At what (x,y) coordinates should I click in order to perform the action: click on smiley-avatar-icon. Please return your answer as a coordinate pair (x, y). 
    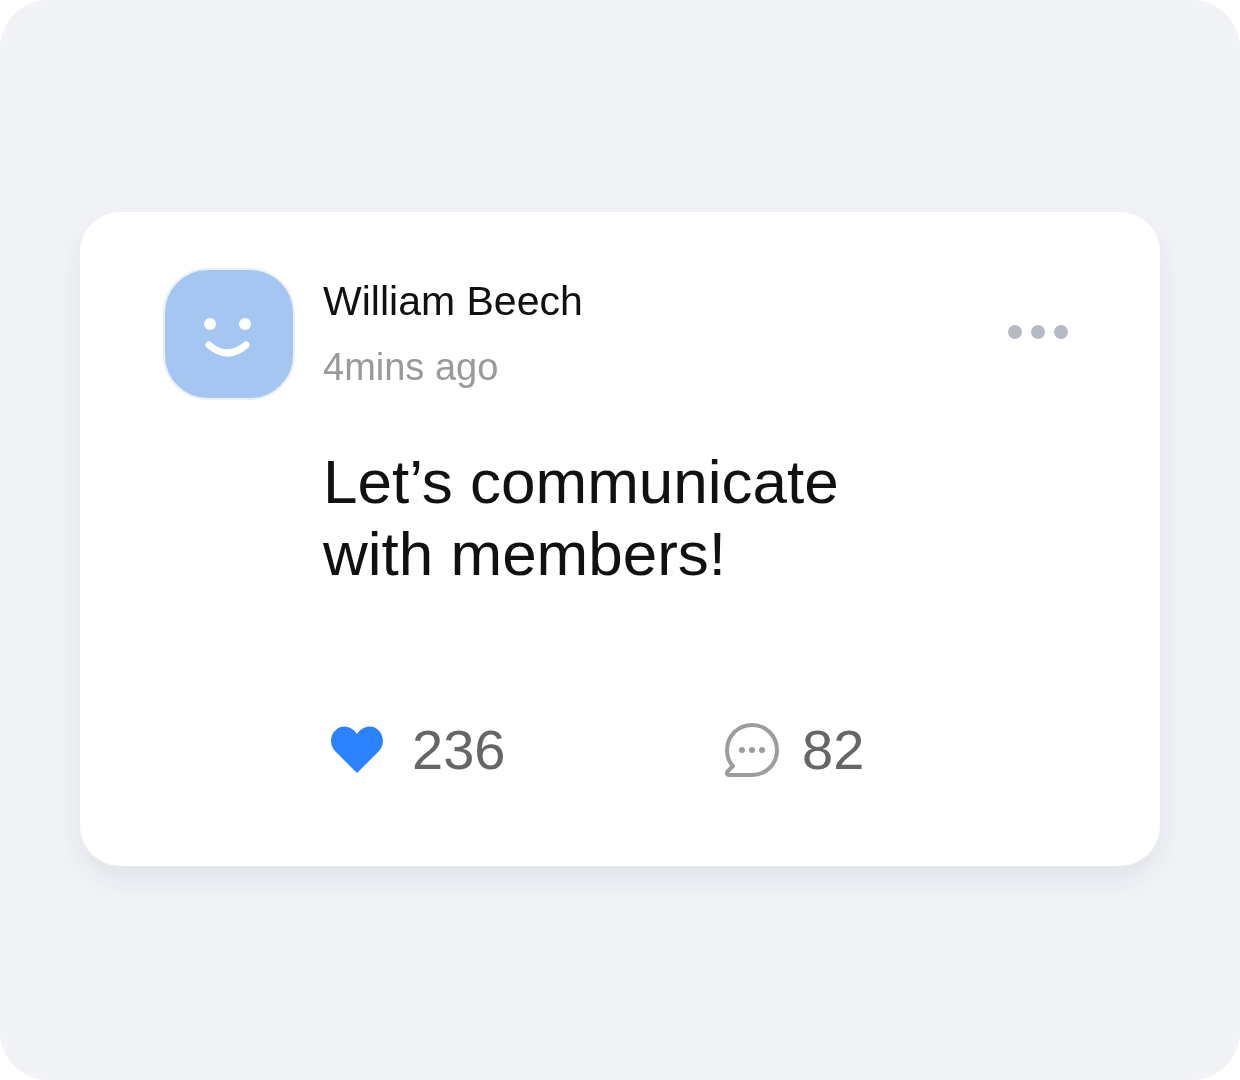
    Looking at the image, I should click on (229, 334).